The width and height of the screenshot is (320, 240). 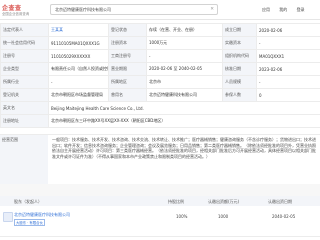 I want to click on link-login: 登录, so click(x=301, y=9).